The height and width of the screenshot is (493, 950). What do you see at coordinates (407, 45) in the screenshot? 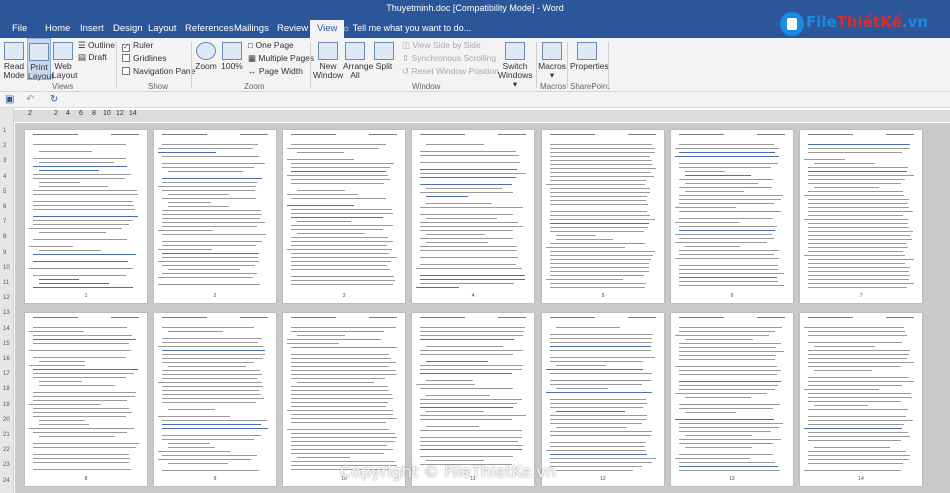
I see `side-by-side-icon: ◫` at bounding box center [407, 45].